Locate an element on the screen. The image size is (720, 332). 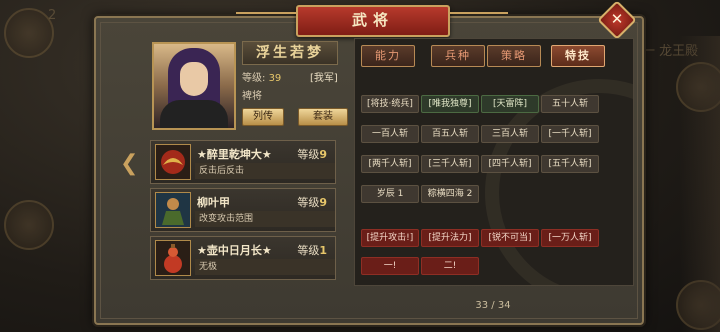
suit-button: 套装 is located at coordinates (323, 117).